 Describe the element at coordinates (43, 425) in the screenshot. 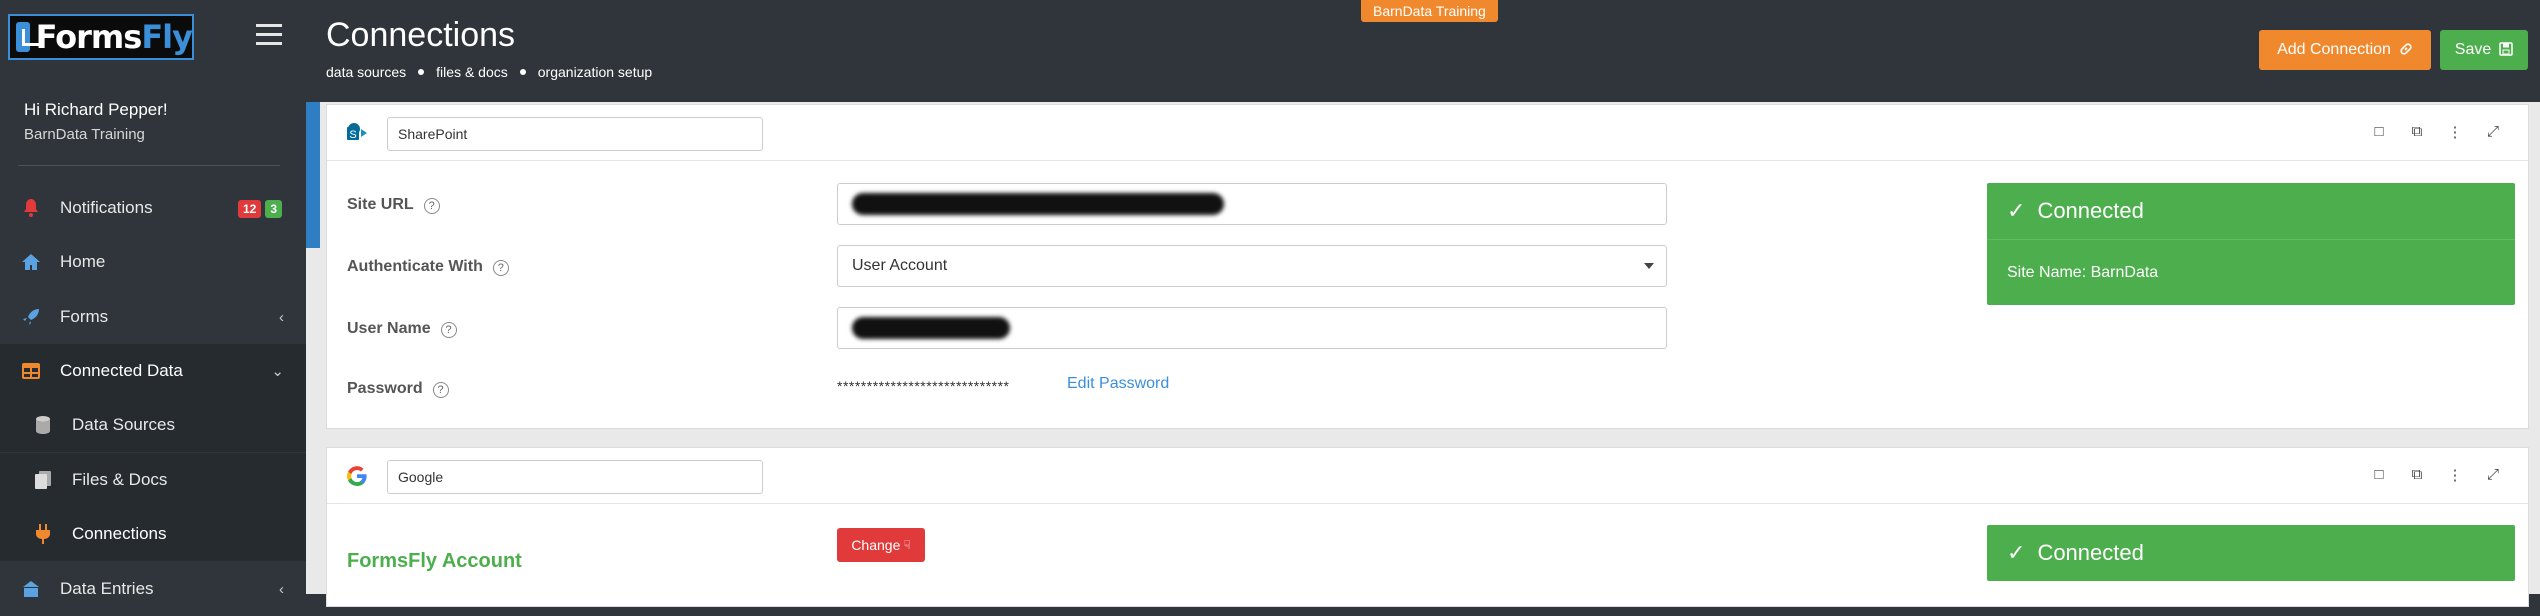

I see `database-icon` at that location.